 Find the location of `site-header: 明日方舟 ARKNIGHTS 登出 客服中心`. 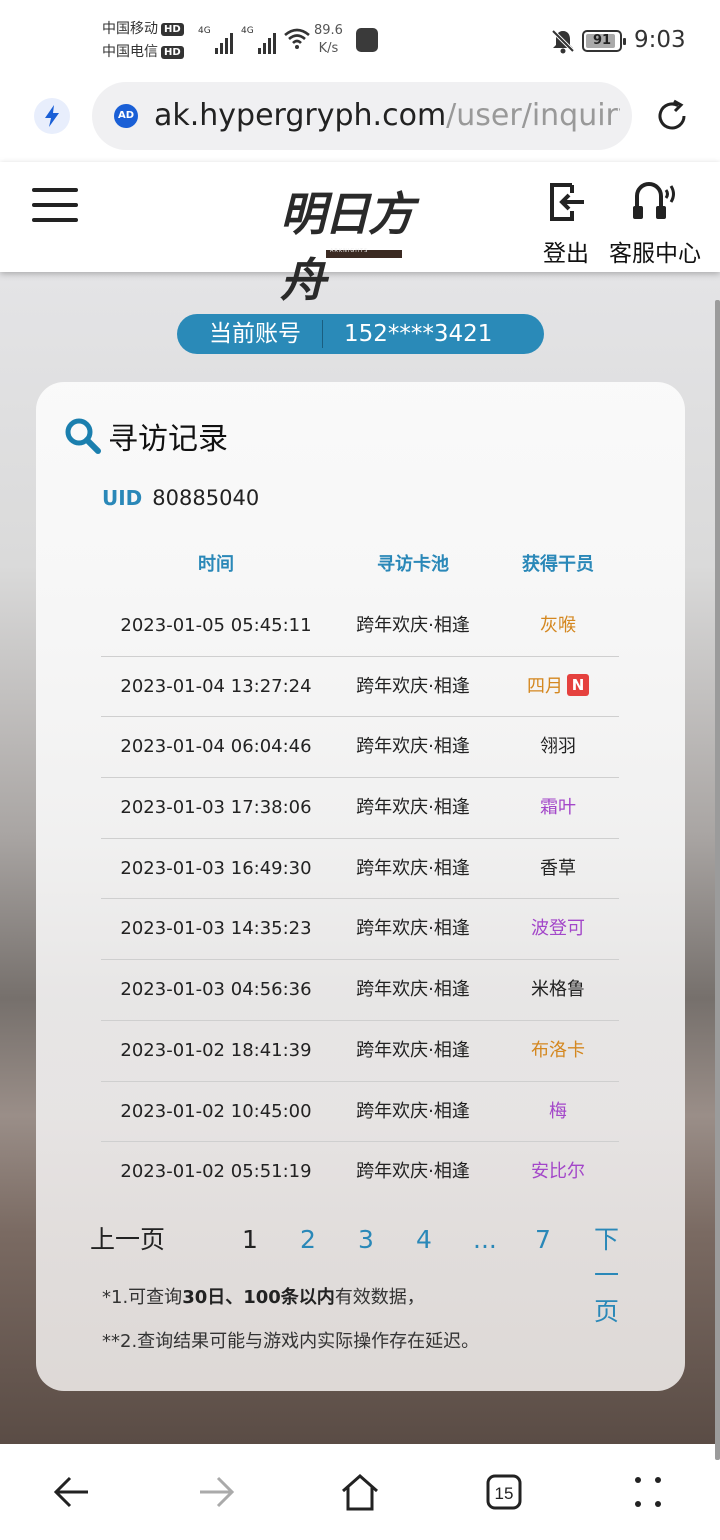

site-header: 明日方舟 ARKNIGHTS 登出 客服中心 is located at coordinates (360, 234).